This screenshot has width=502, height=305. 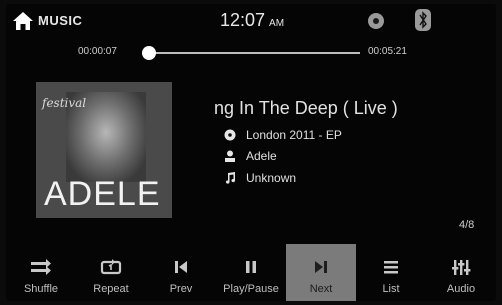 I want to click on genre-name: Unknown, so click(x=271, y=178).